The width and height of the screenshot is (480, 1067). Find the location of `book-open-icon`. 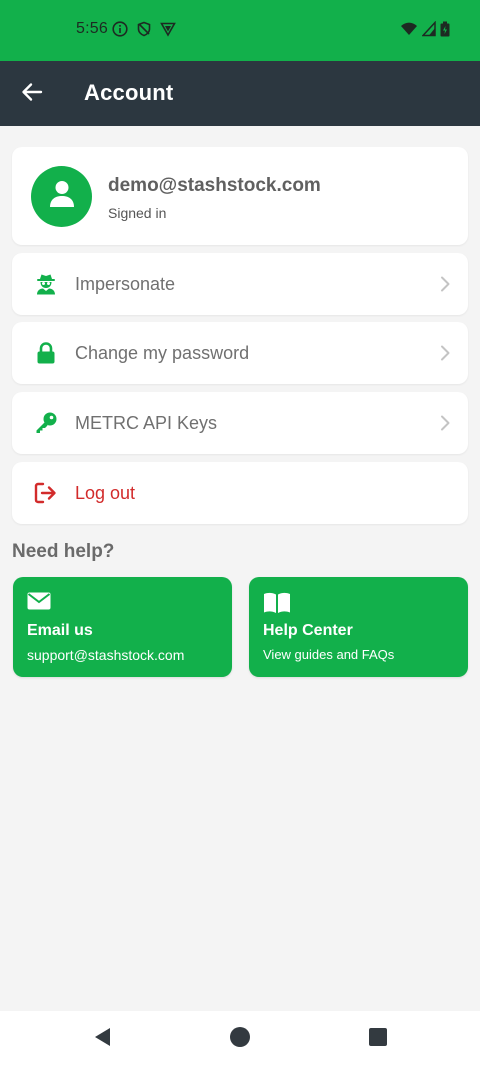

book-open-icon is located at coordinates (277, 605).